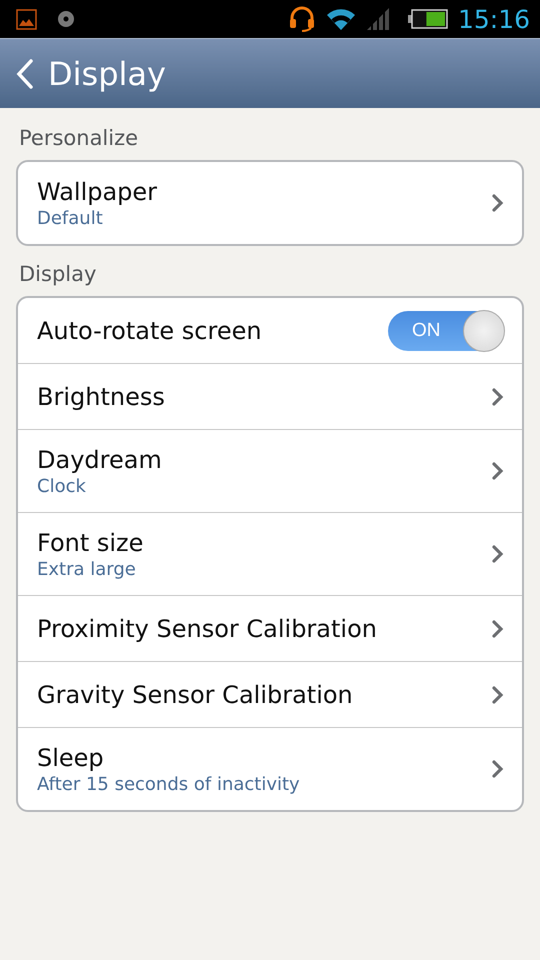 This screenshot has height=960, width=540. Describe the element at coordinates (86, 569) in the screenshot. I see `setting-summary: Extra large` at that location.